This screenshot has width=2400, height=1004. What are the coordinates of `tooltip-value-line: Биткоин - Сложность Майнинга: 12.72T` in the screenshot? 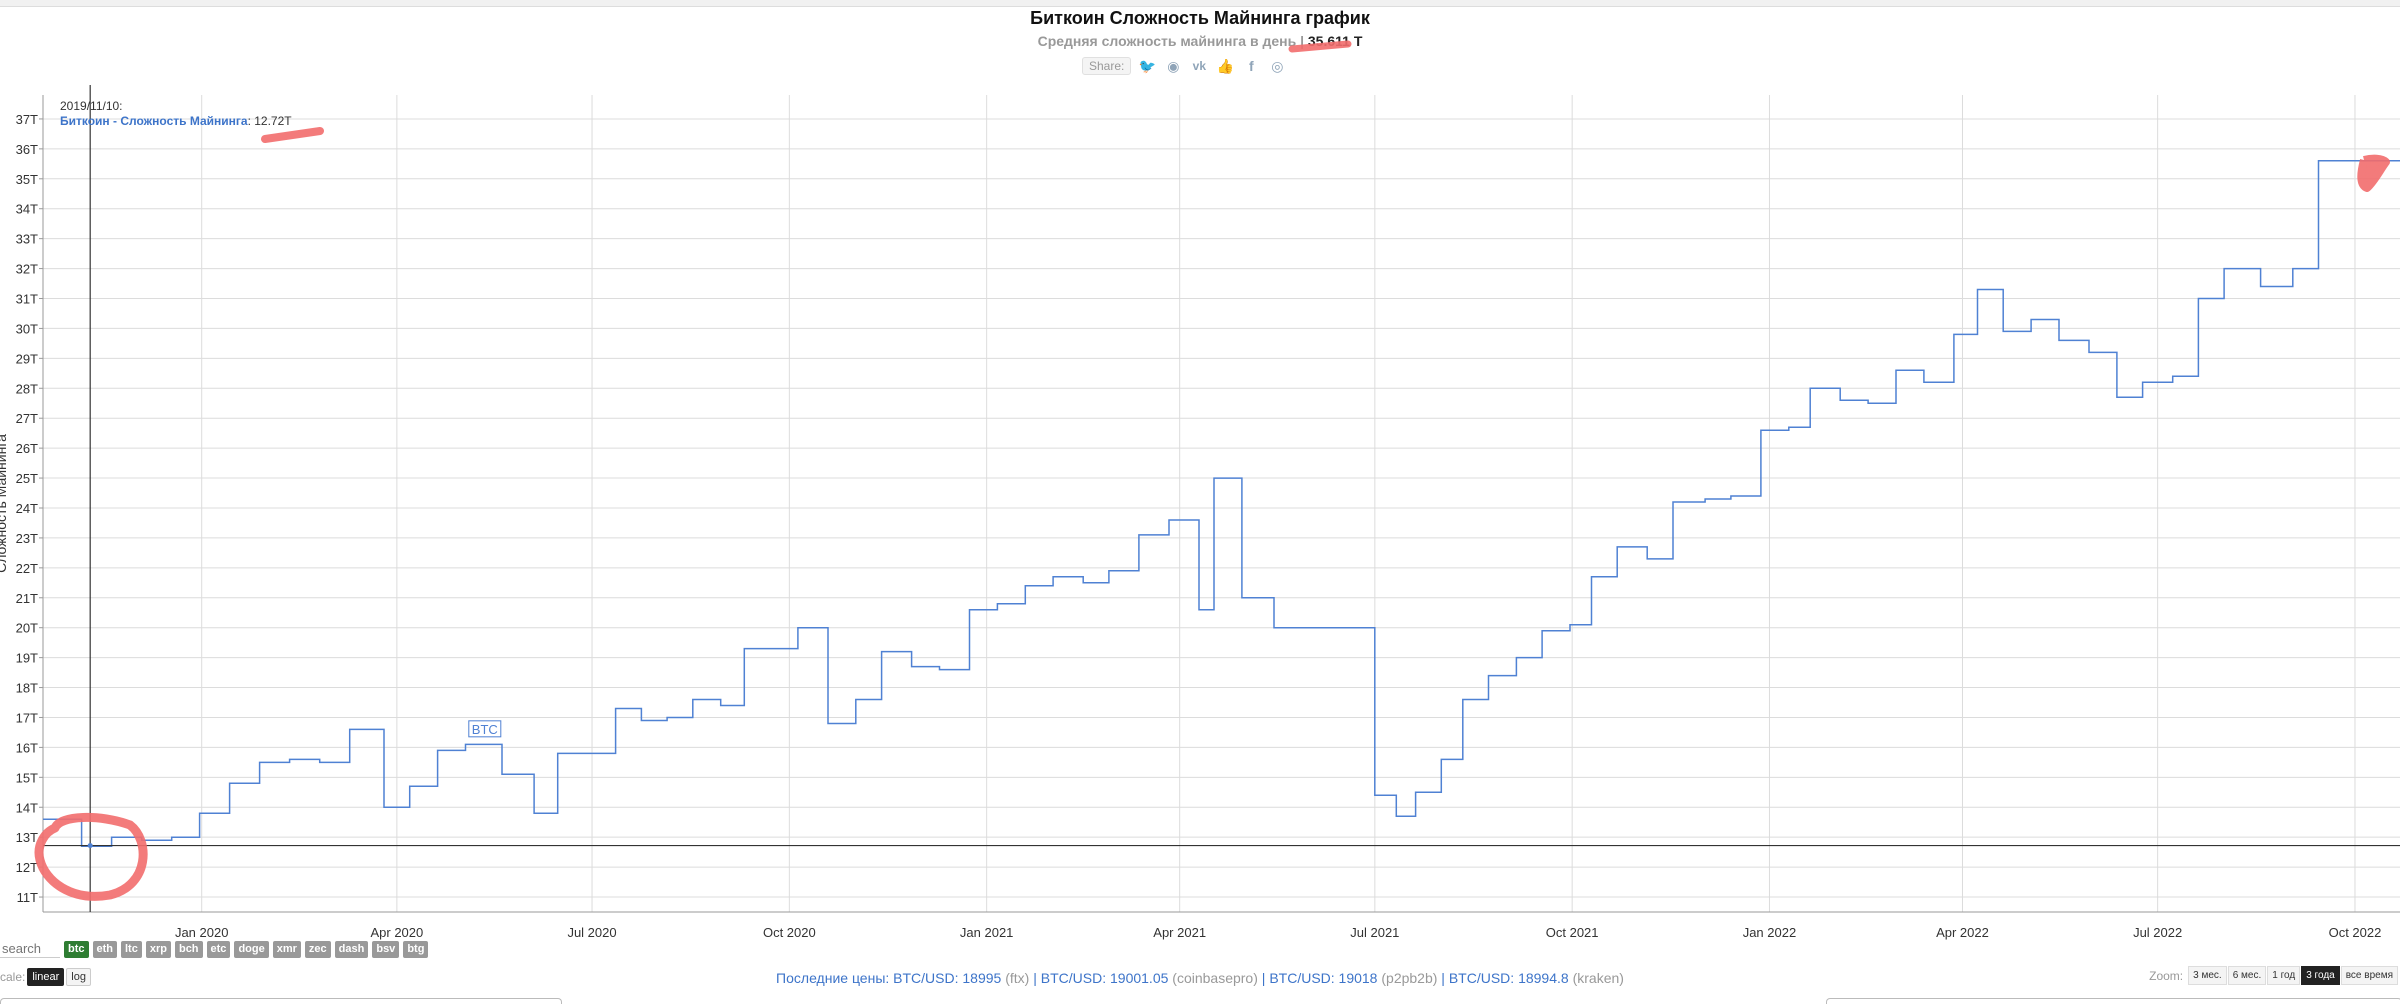 It's located at (176, 121).